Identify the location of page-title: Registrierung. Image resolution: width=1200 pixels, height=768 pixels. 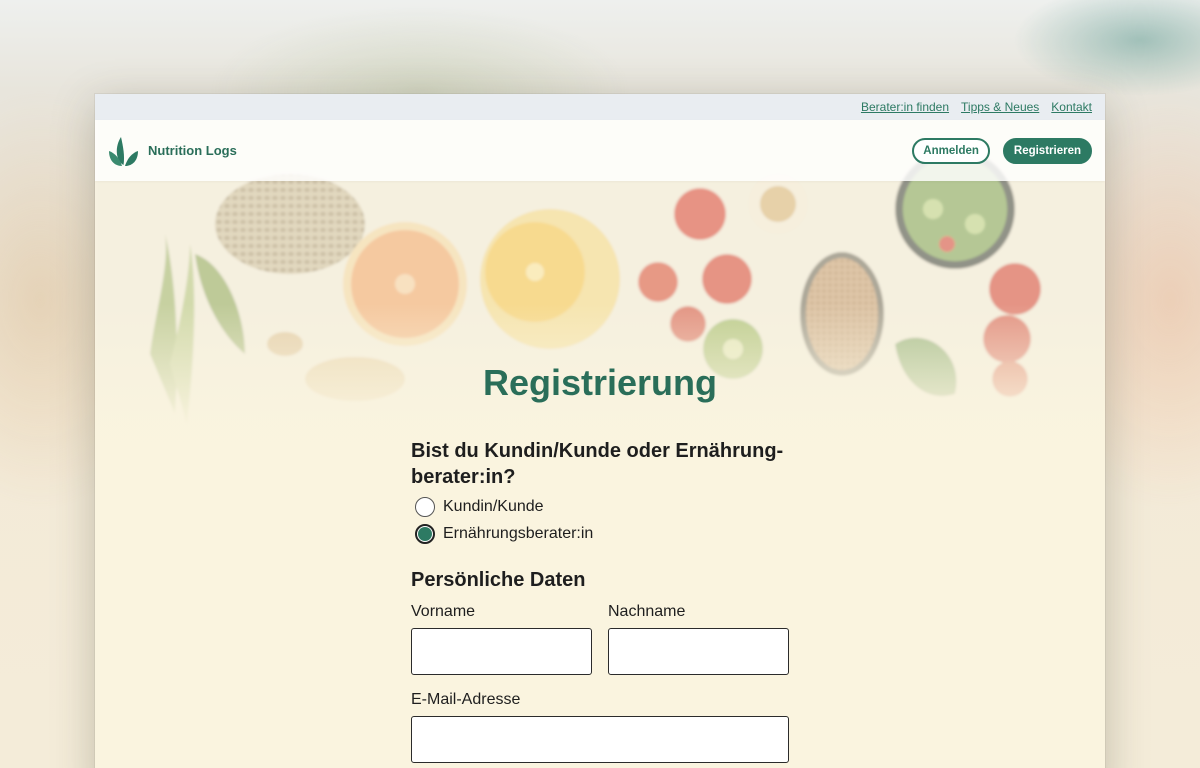
(600, 382).